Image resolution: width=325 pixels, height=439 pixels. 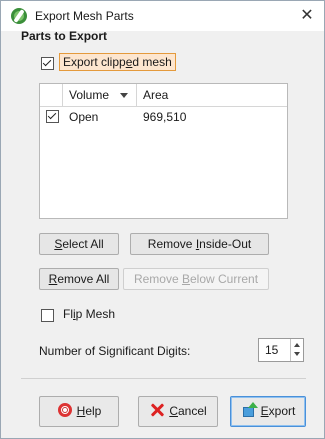 I want to click on column-header-area: Area, so click(x=155, y=95).